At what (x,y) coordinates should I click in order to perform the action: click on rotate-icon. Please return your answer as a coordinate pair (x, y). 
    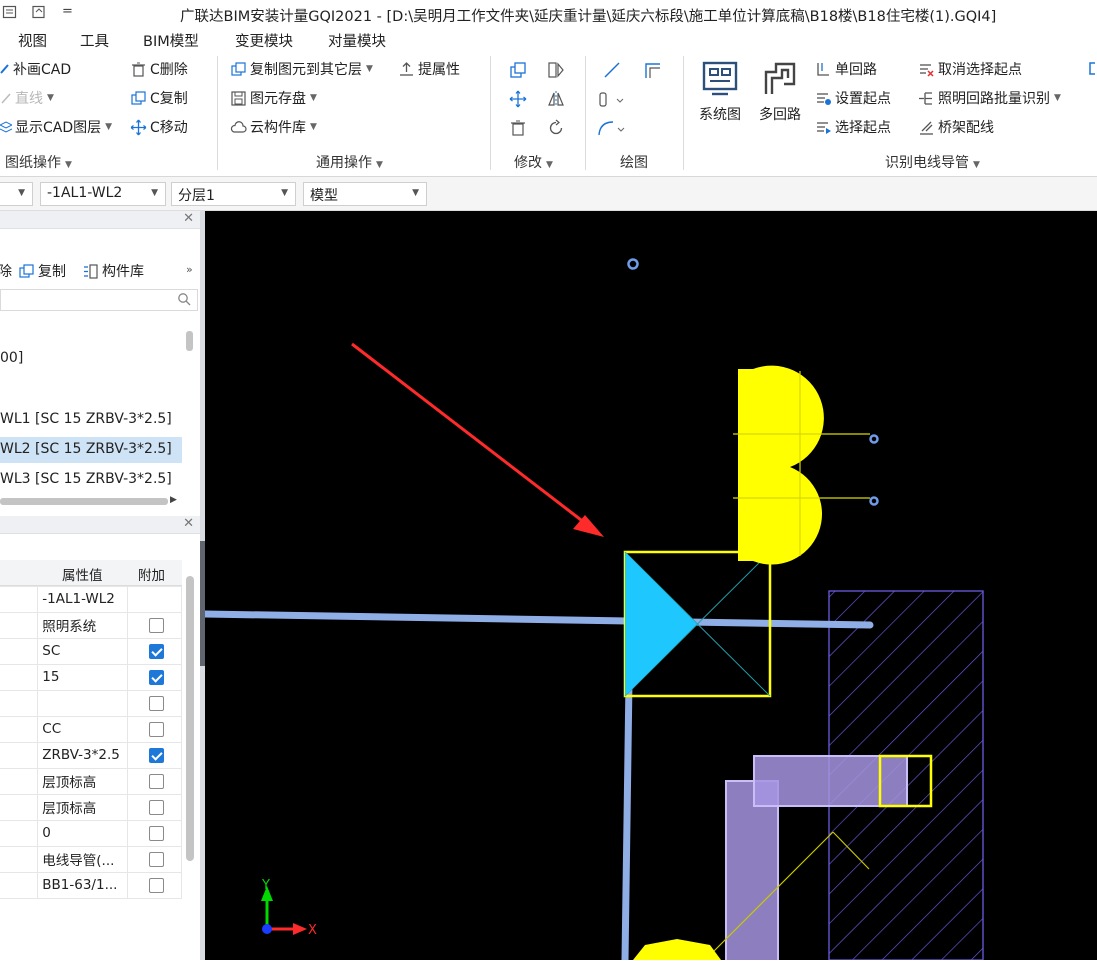
    Looking at the image, I should click on (556, 128).